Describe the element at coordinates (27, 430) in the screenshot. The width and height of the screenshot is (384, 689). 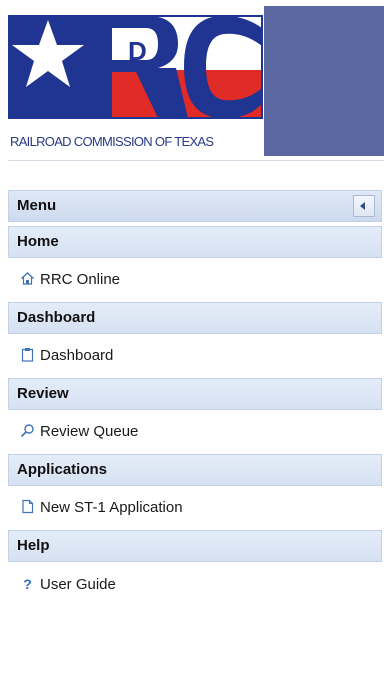
I see `search-icon` at that location.